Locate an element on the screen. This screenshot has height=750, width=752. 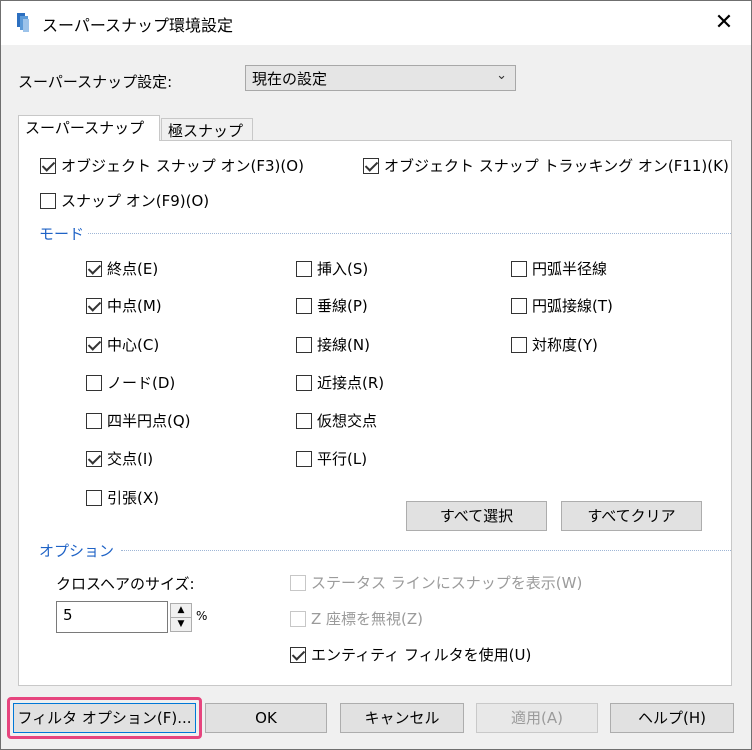
apply-button: 適用(A) is located at coordinates (537, 718).